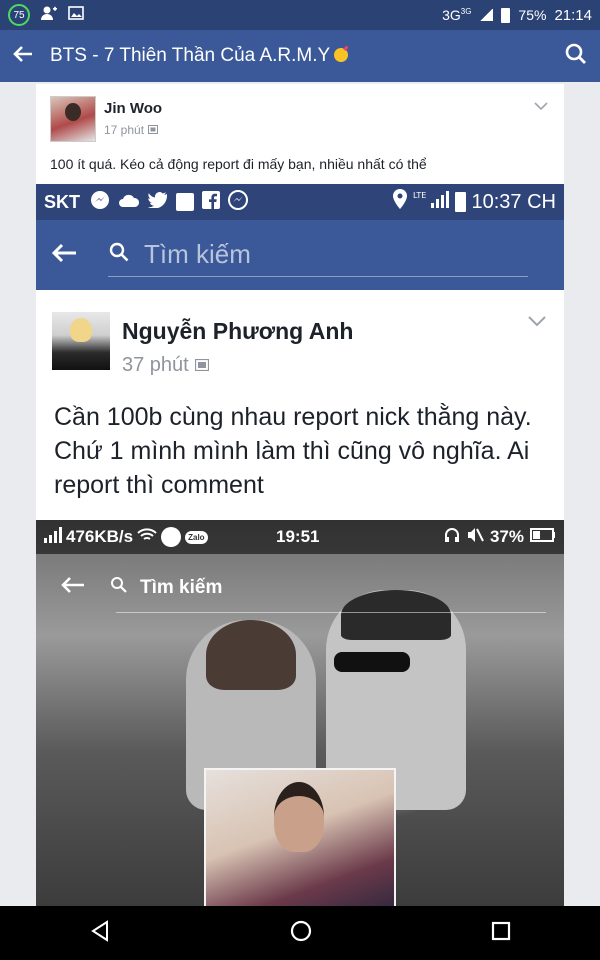  What do you see at coordinates (64, 255) in the screenshot?
I see `screenshot-back-arrow-icon` at bounding box center [64, 255].